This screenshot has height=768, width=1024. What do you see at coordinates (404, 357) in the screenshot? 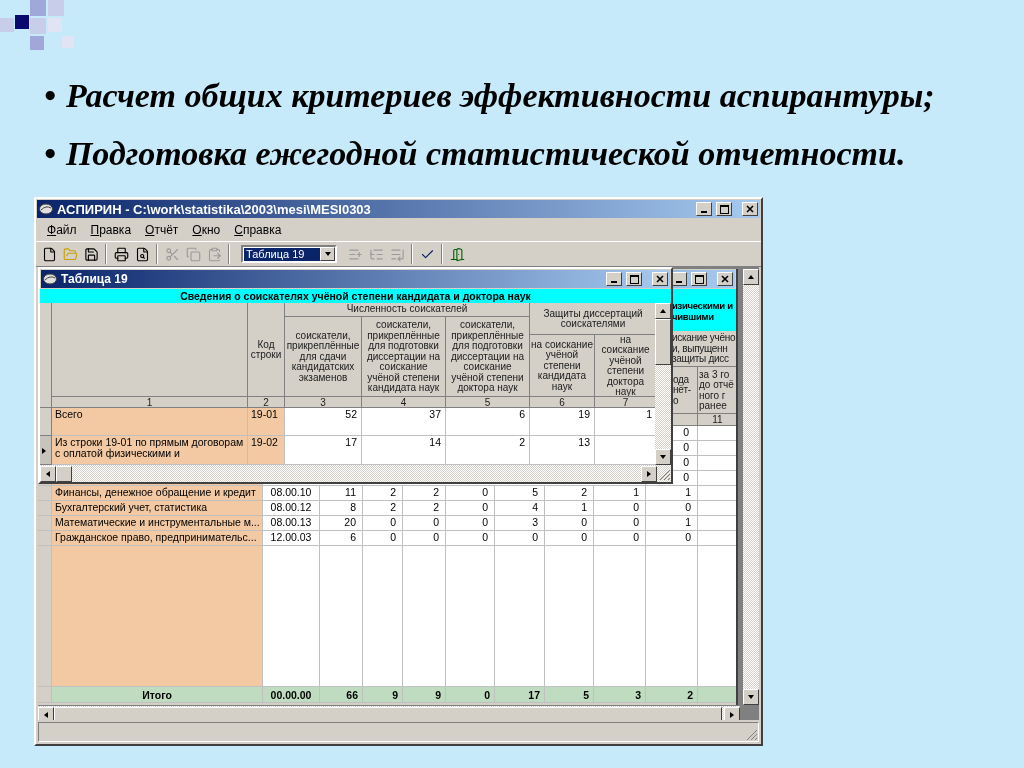
I see `column-header: соискатели, прикреплённые для подготовки диссертации на соискание учёной степени кандидата наук` at bounding box center [404, 357].